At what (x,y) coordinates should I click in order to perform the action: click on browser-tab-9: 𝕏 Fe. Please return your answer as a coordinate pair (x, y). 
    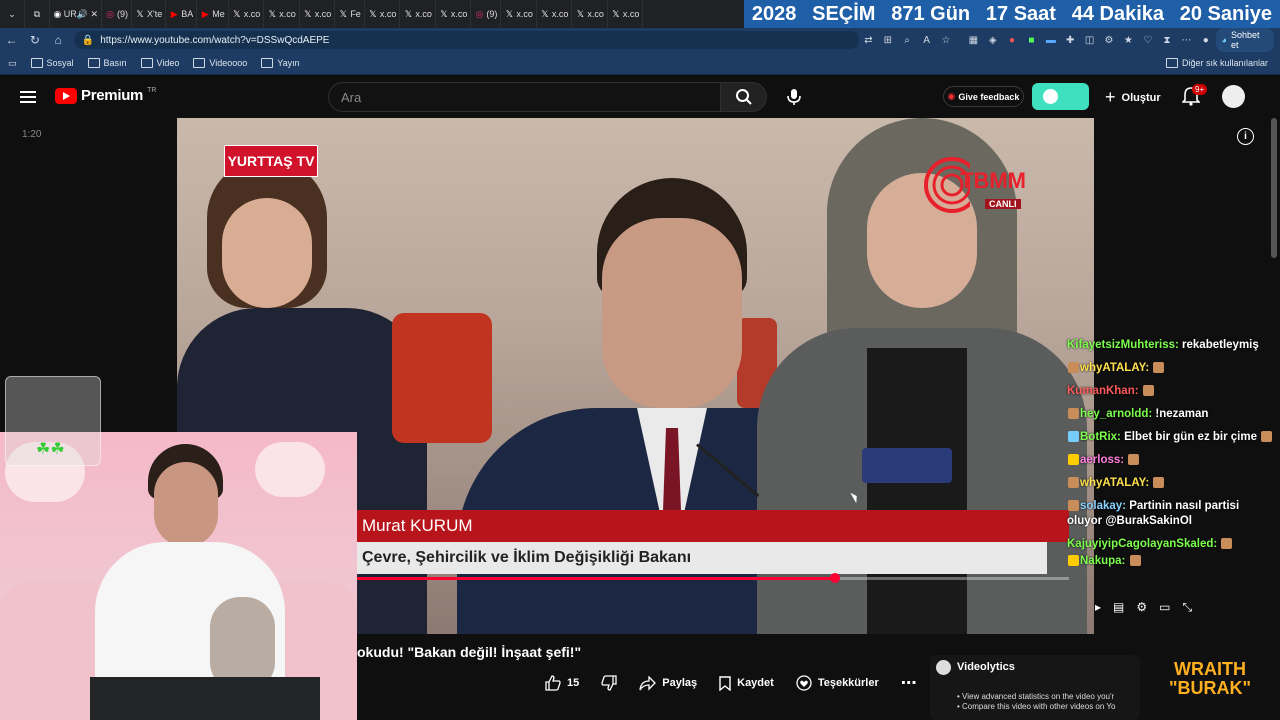
    Looking at the image, I should click on (350, 14).